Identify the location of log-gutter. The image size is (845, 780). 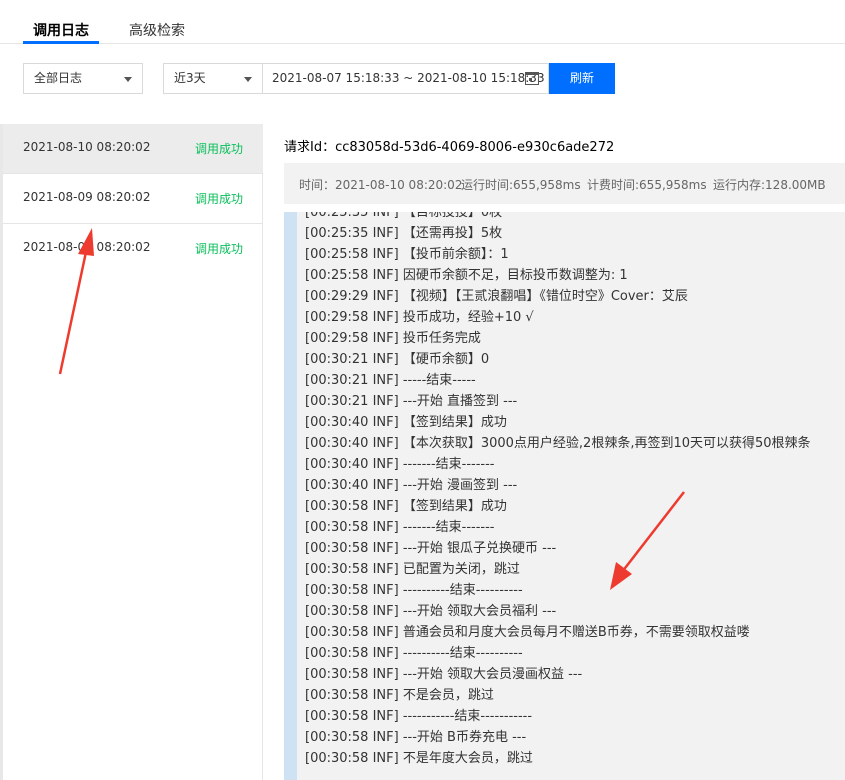
(290, 496).